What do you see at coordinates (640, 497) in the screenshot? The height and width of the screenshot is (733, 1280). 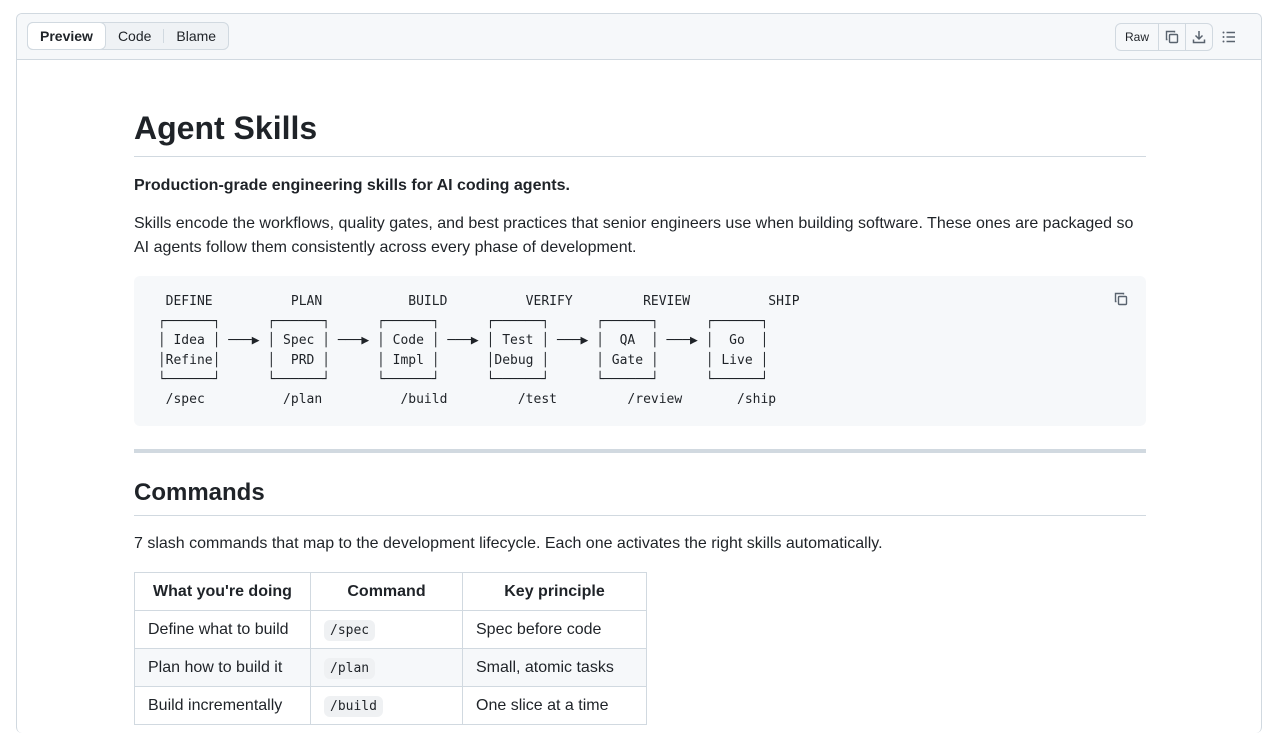 I see `commands-heading: Commands` at bounding box center [640, 497].